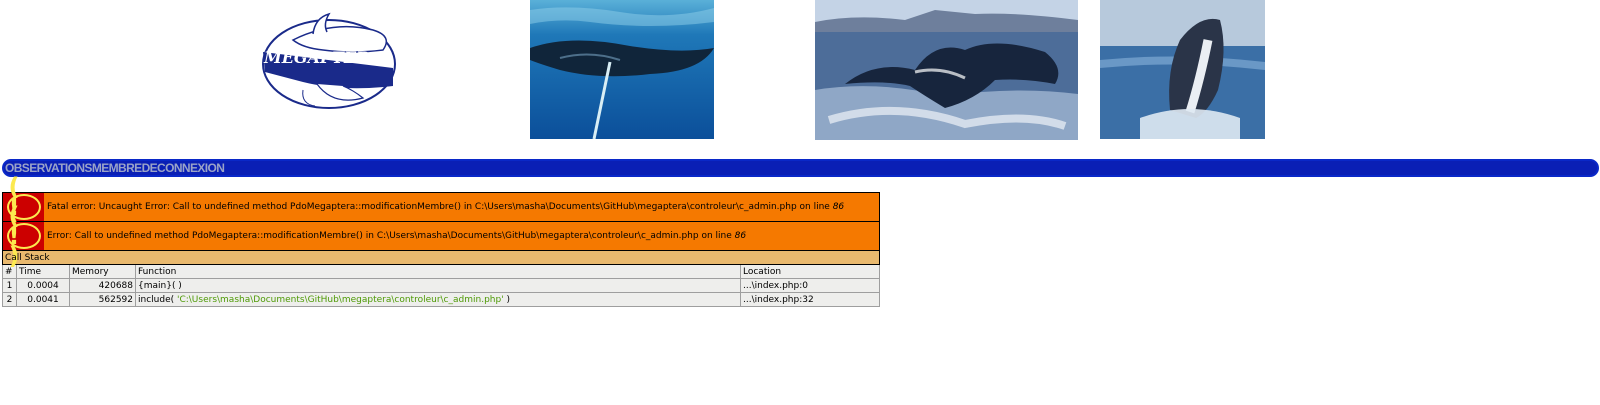 This screenshot has width=1600, height=405. Describe the element at coordinates (838, 207) in the screenshot. I see `fatal-error-line: 86` at that location.